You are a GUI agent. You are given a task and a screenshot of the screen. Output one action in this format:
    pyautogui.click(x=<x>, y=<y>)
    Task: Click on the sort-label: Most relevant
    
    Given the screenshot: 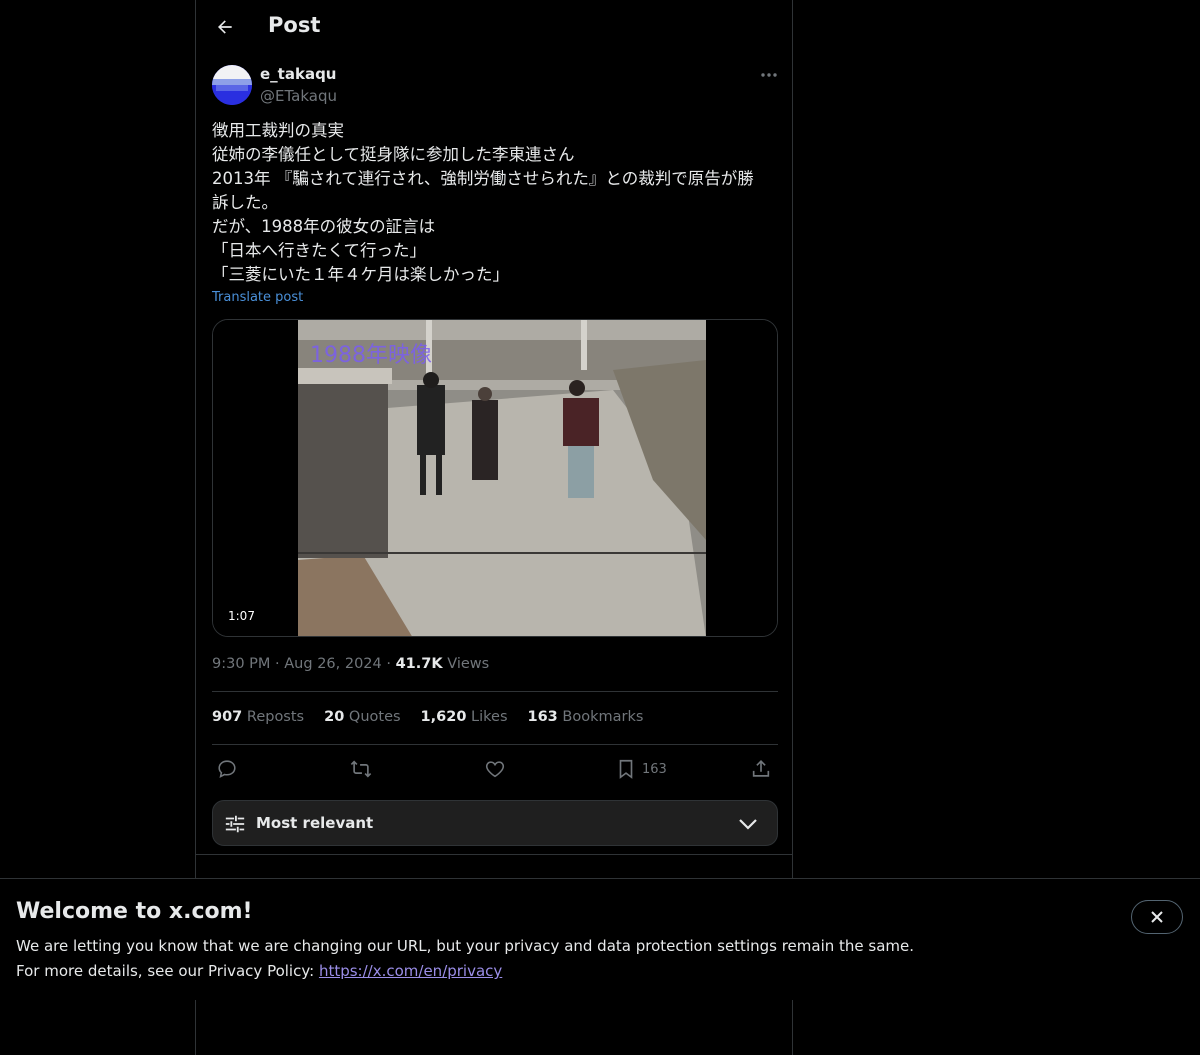 What is the action you would take?
    pyautogui.click(x=315, y=823)
    